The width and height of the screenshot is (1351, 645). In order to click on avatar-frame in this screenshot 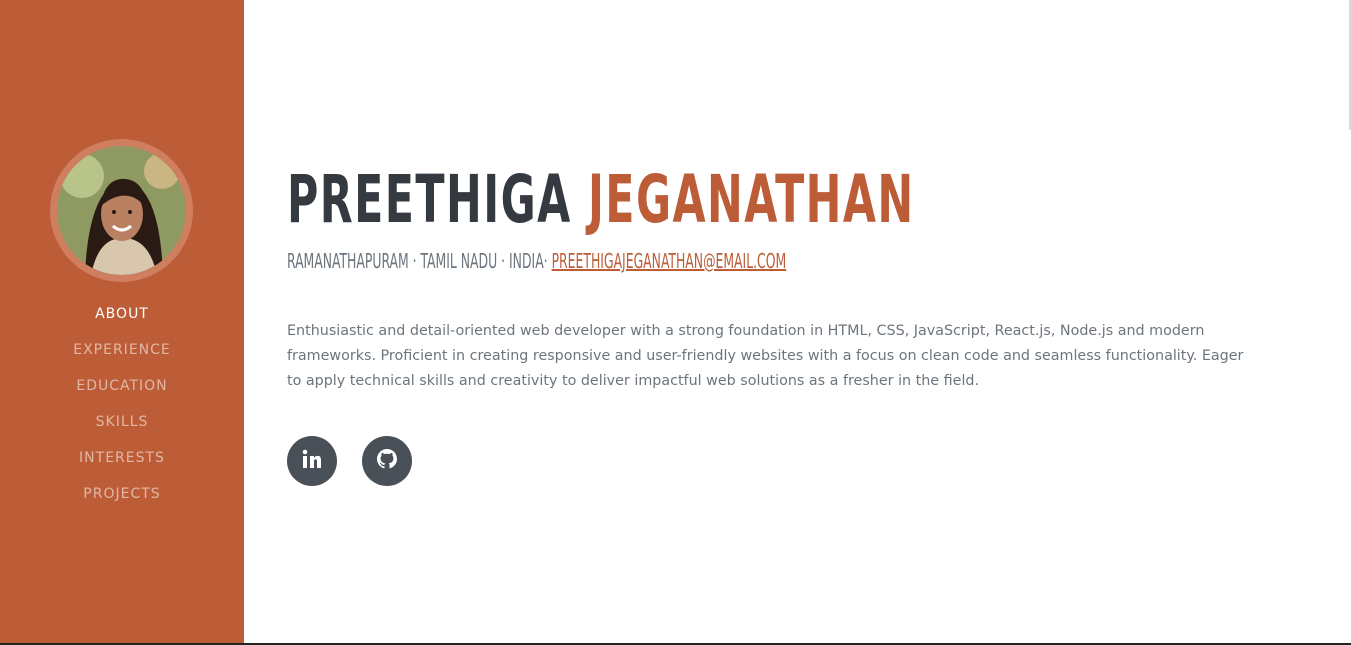, I will do `click(121, 210)`.